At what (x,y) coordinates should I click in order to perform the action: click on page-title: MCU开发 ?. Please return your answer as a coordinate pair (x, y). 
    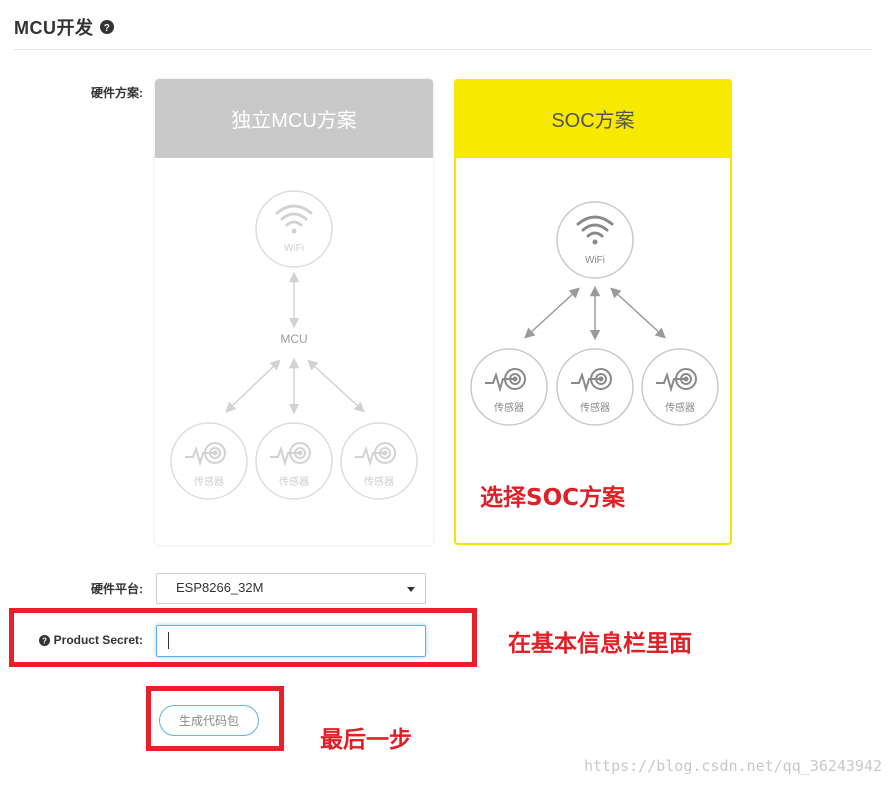
    Looking at the image, I should click on (64, 27).